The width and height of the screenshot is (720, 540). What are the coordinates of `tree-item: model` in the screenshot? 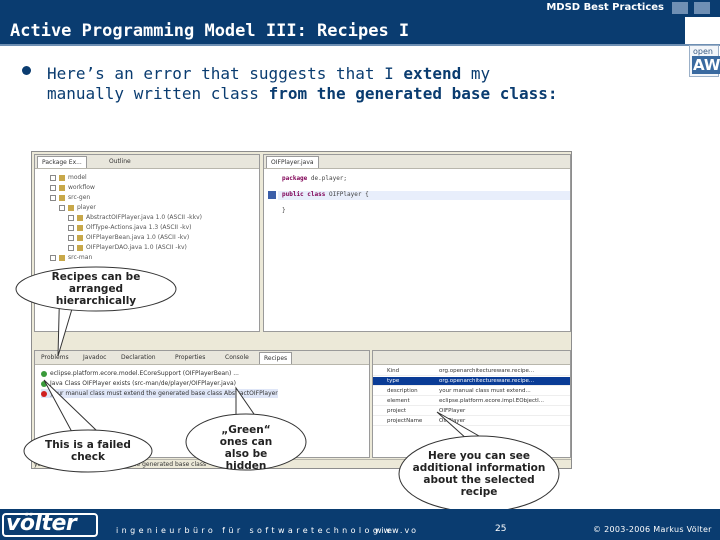 It's located at (68, 177).